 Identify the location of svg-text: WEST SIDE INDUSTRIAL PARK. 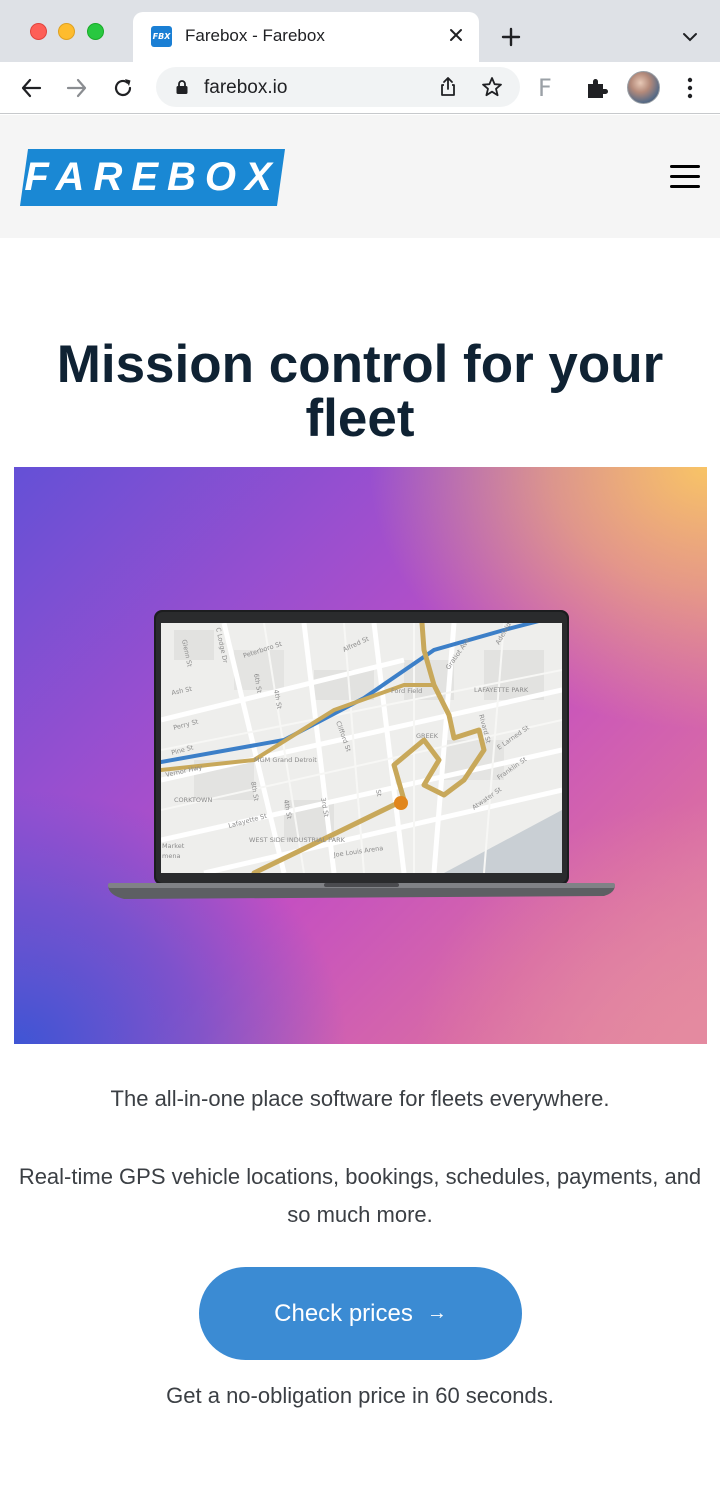
(297, 840).